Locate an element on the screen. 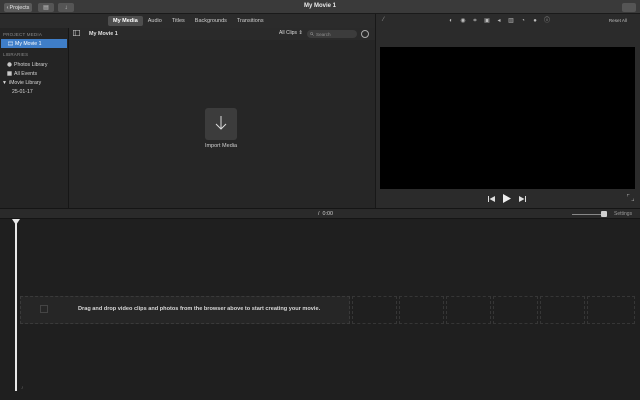  window-title: My Movie 1 is located at coordinates (319, 6).